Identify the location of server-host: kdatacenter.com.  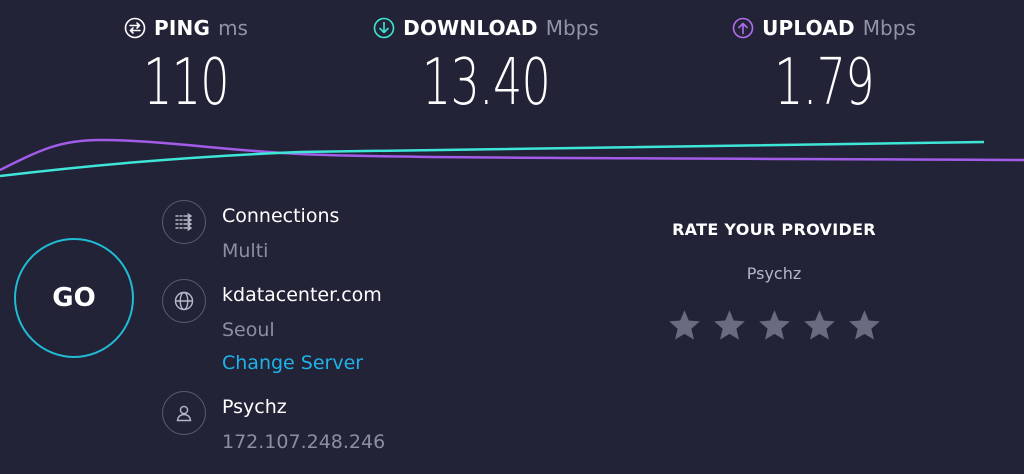
(302, 295).